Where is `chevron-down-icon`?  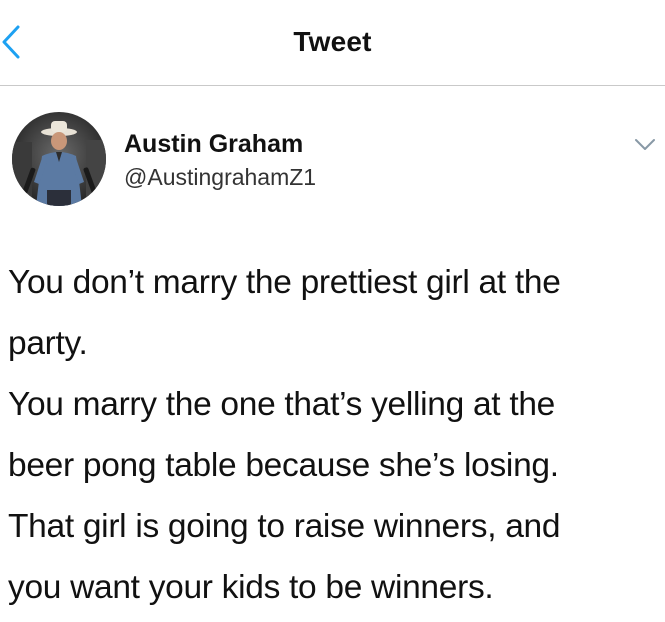 chevron-down-icon is located at coordinates (645, 144).